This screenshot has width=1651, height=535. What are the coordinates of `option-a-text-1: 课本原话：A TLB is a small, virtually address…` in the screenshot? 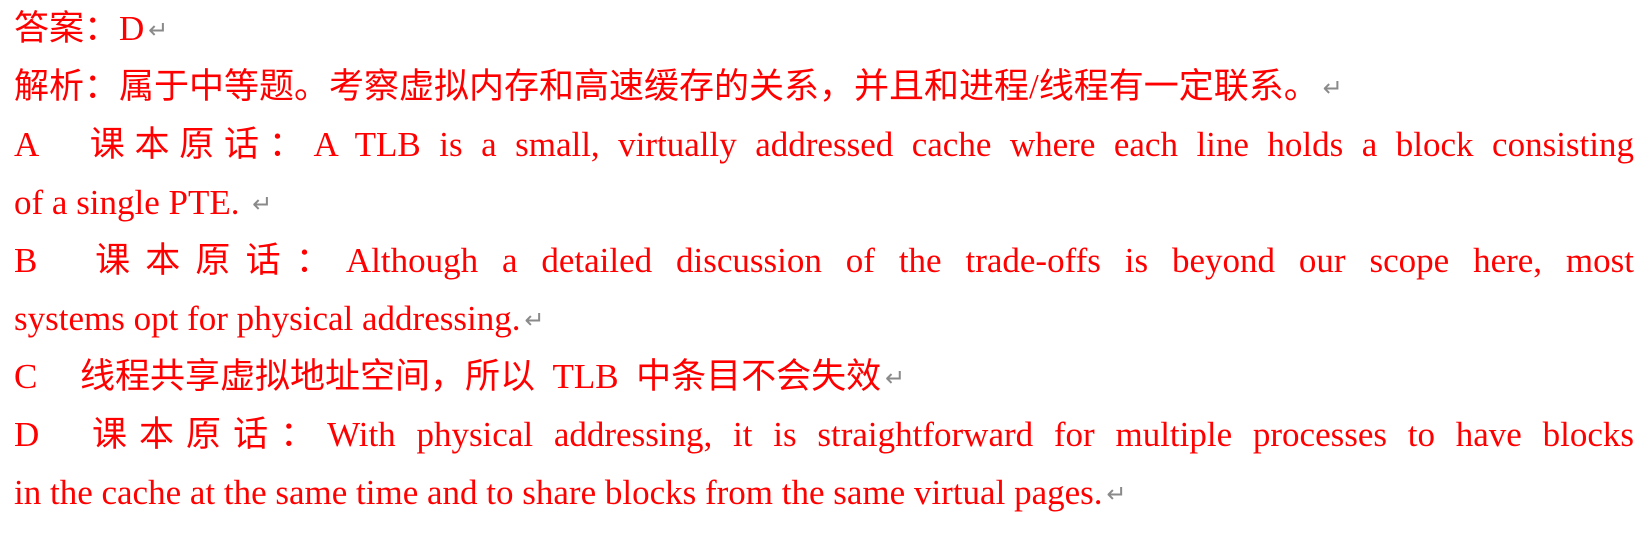 It's located at (857, 144).